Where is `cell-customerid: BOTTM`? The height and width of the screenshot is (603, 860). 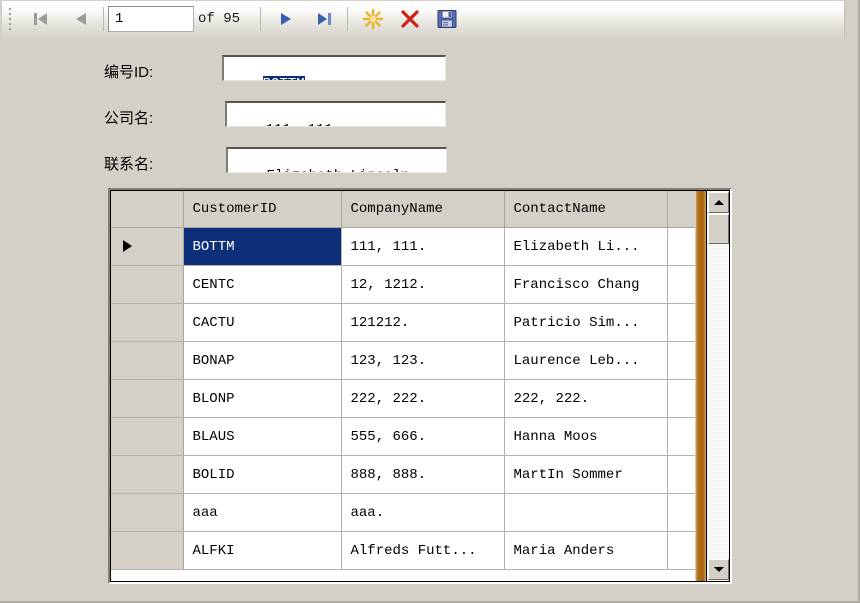
cell-customerid: BOTTM is located at coordinates (262, 246).